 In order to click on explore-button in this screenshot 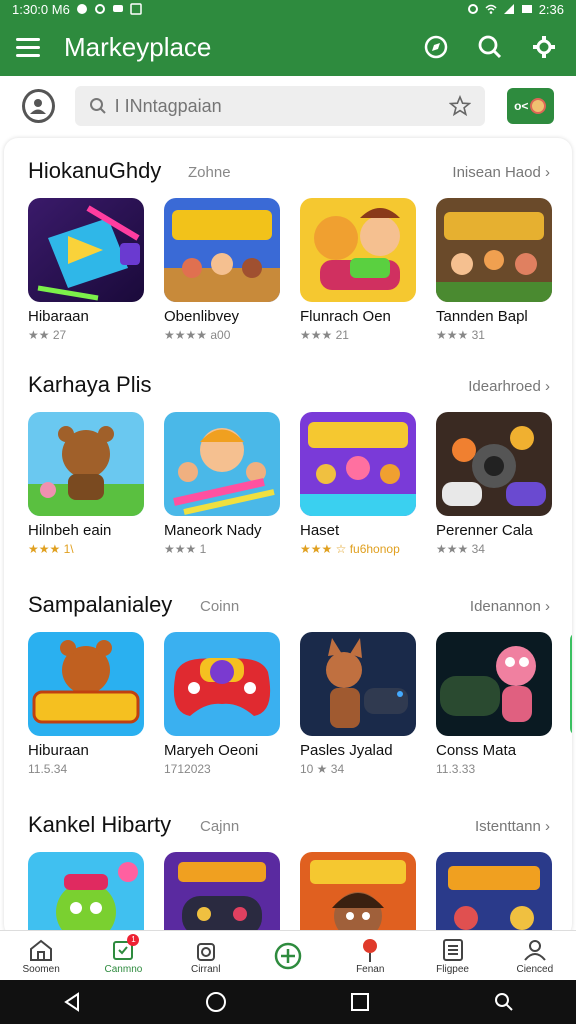, I will do `click(436, 47)`.